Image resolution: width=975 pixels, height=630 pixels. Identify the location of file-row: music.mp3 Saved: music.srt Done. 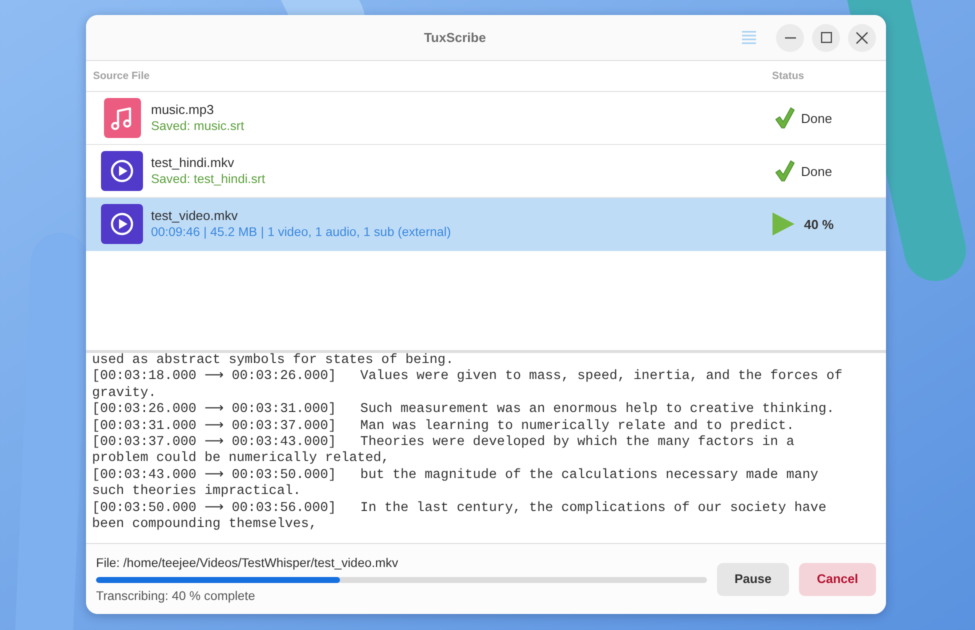
(486, 118).